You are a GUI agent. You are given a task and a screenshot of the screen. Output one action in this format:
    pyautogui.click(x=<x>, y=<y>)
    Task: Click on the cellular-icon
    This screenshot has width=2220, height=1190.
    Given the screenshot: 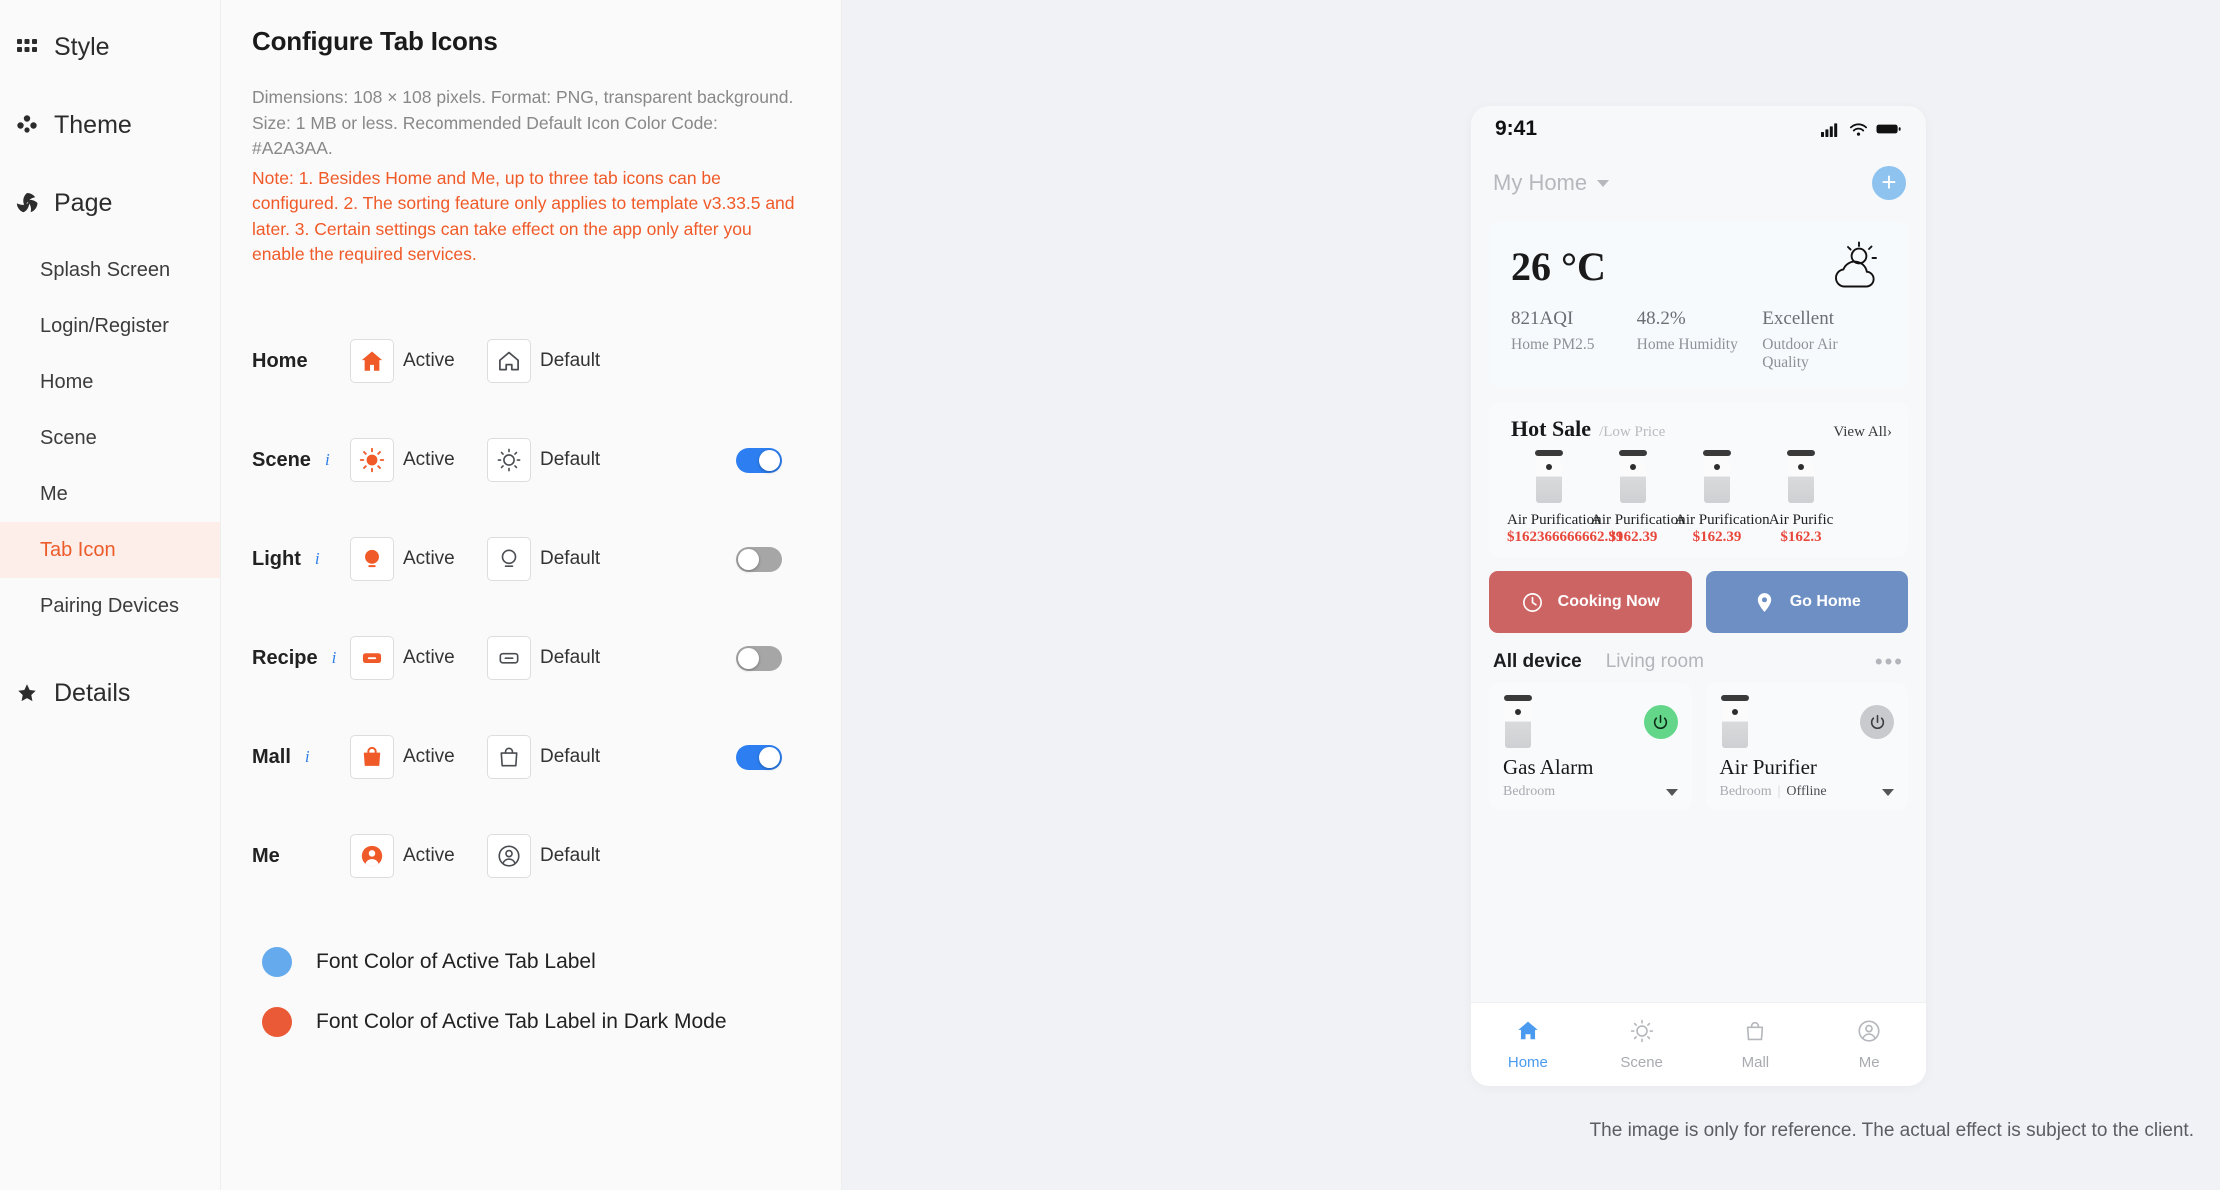 What is the action you would take?
    pyautogui.click(x=1829, y=129)
    